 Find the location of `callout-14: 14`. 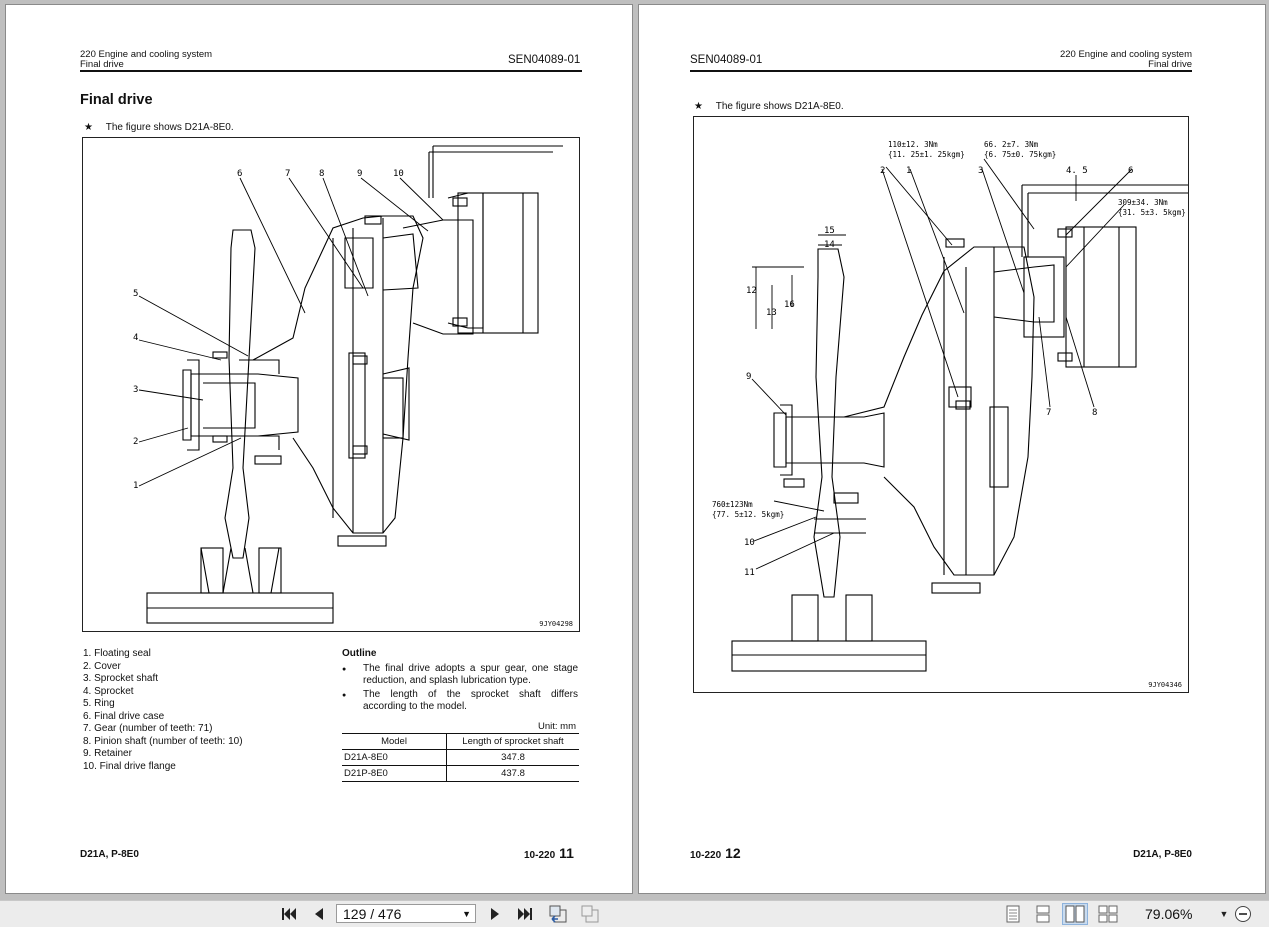

callout-14: 14 is located at coordinates (829, 245).